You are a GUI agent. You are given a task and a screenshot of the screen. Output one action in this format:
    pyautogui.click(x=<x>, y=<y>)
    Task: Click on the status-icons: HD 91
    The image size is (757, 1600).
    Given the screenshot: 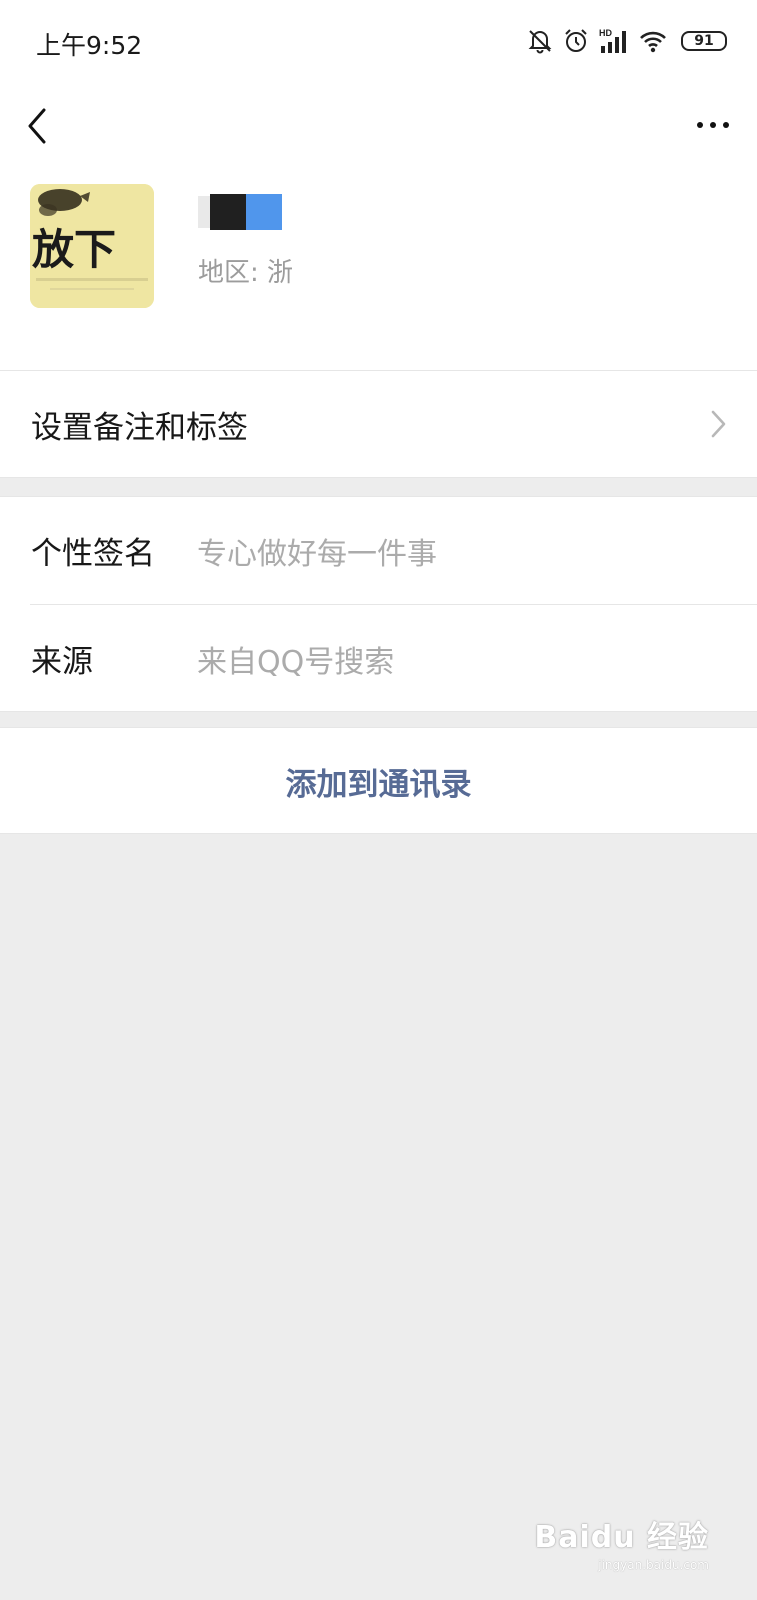 What is the action you would take?
    pyautogui.click(x=627, y=41)
    